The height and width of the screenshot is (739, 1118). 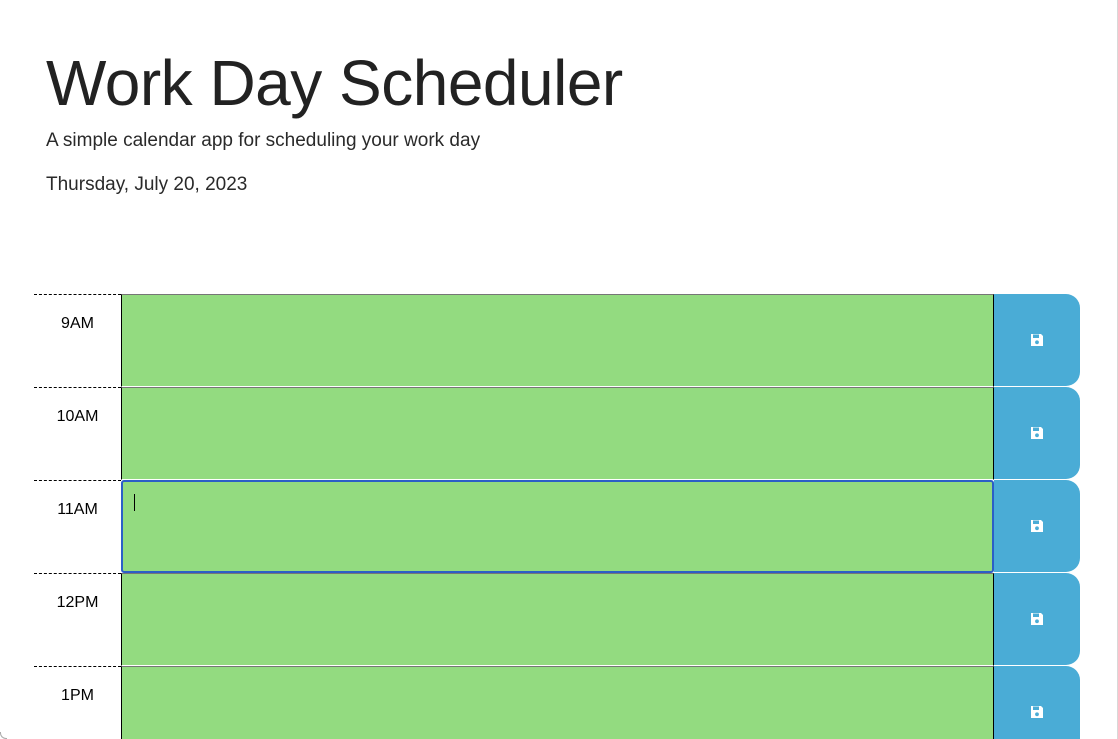 What do you see at coordinates (77, 602) in the screenshot?
I see `hour-text: 12PM` at bounding box center [77, 602].